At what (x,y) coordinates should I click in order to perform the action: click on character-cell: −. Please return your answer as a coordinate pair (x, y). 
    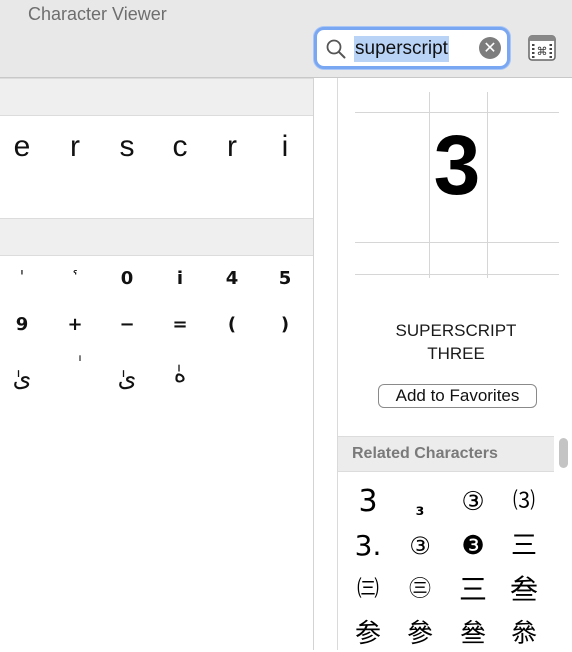
    Looking at the image, I should click on (127, 324).